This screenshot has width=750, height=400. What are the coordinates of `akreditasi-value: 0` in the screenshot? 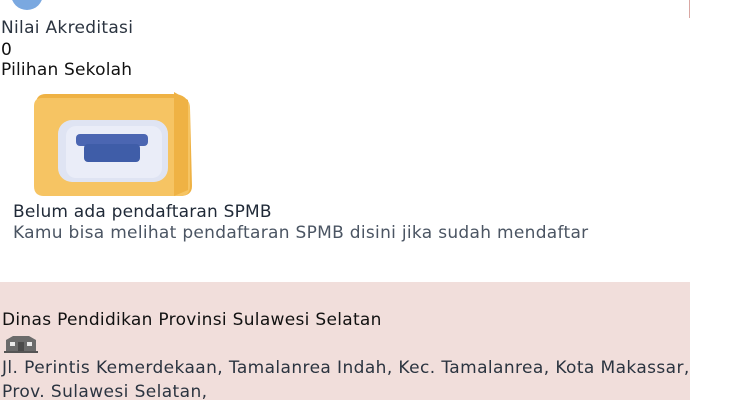 It's located at (6, 50).